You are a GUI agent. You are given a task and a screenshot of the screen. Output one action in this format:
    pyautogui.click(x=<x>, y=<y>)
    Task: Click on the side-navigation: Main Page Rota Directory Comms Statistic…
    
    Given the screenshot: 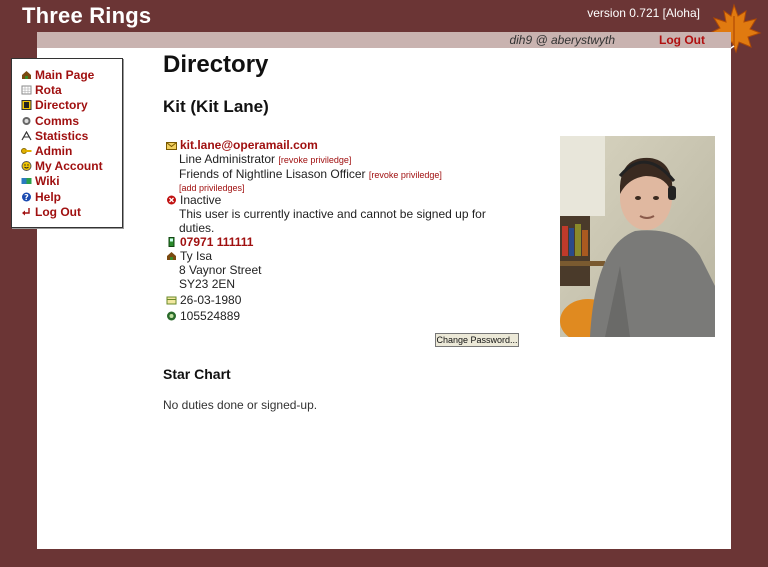 What is the action you would take?
    pyautogui.click(x=67, y=143)
    